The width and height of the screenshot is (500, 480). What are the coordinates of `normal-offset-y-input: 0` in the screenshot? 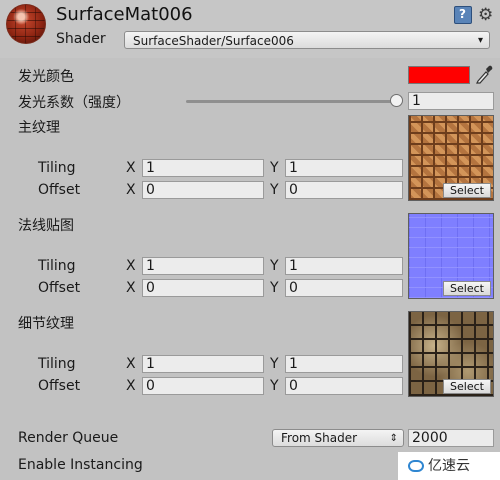 It's located at (344, 288).